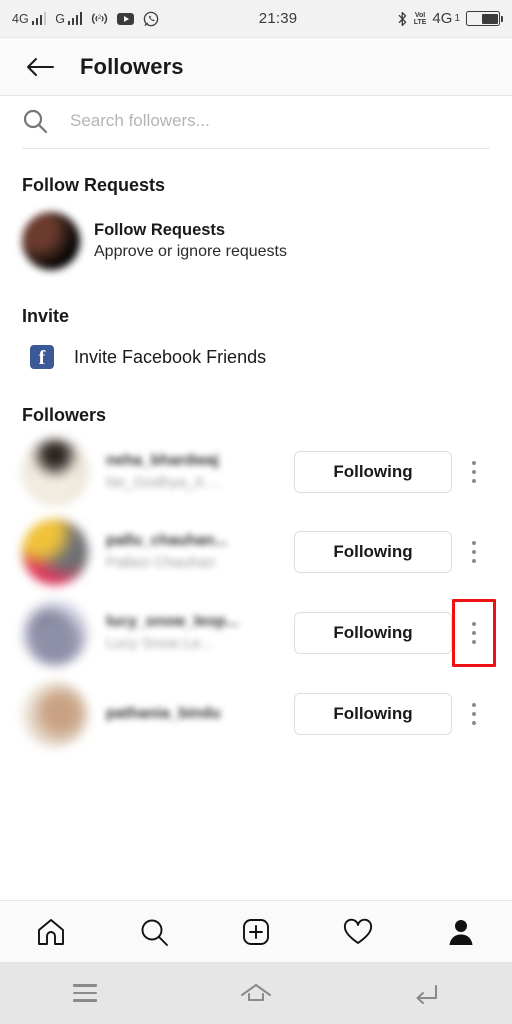  I want to click on status-bar-right: VoI LTE 4G 1, so click(450, 19).